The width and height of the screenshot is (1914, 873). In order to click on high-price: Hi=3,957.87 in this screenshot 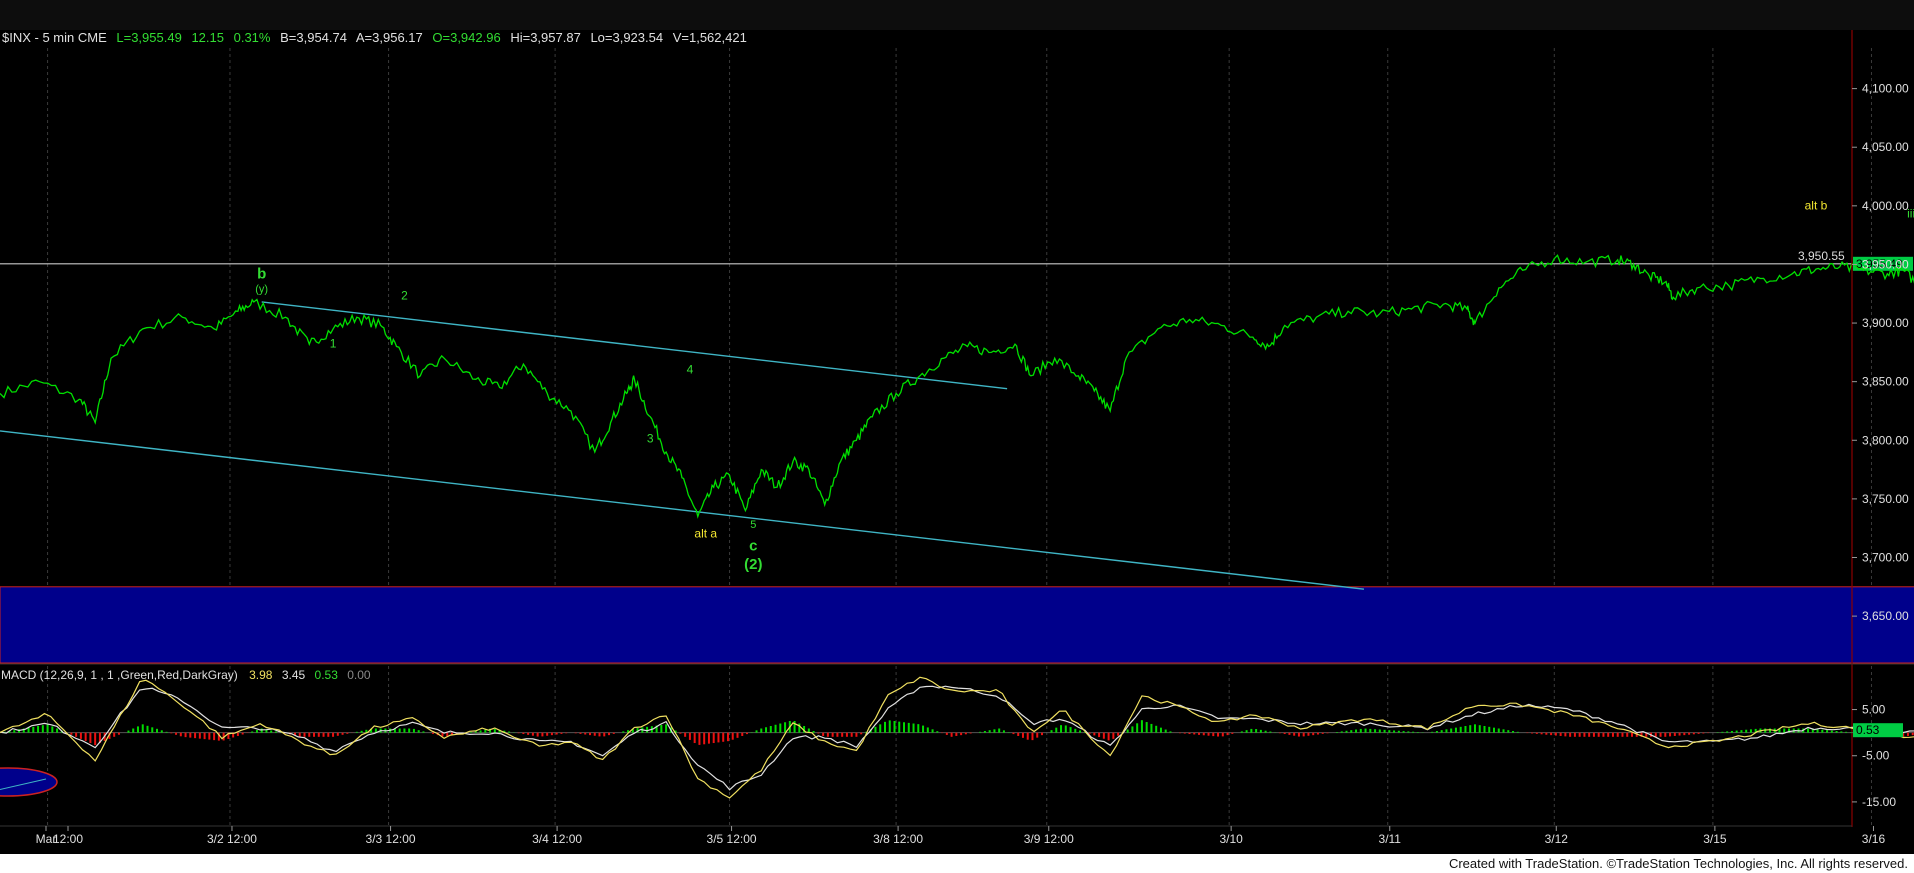, I will do `click(545, 37)`.